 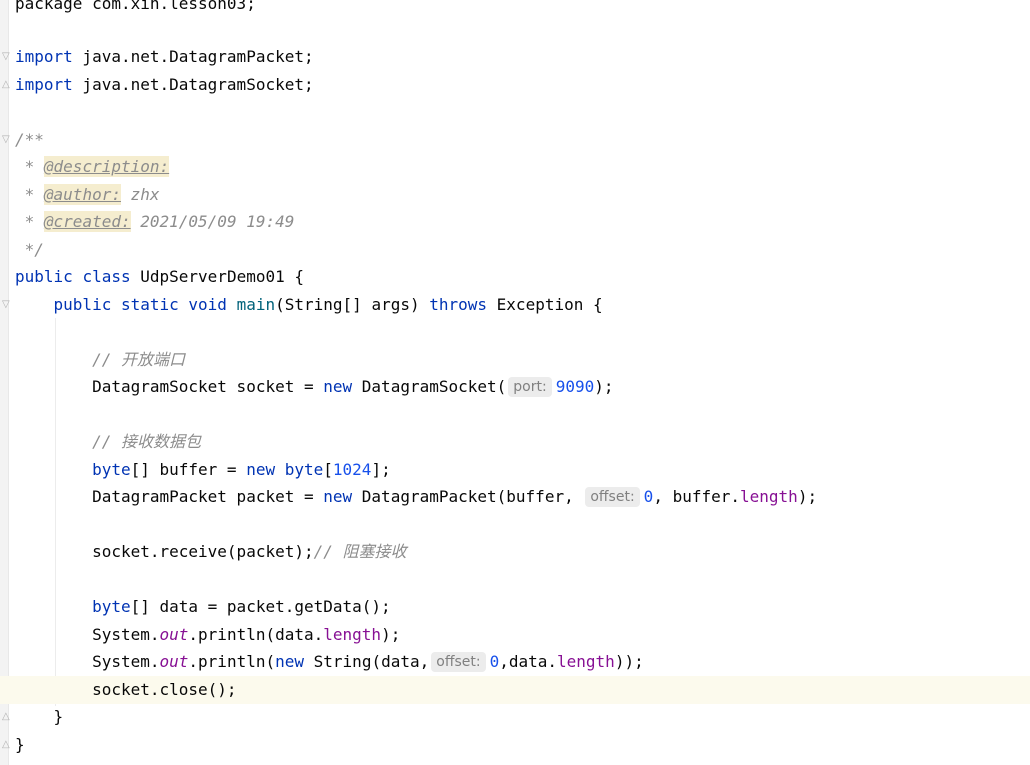 I want to click on string-constructor: String(data,, so click(x=367, y=661).